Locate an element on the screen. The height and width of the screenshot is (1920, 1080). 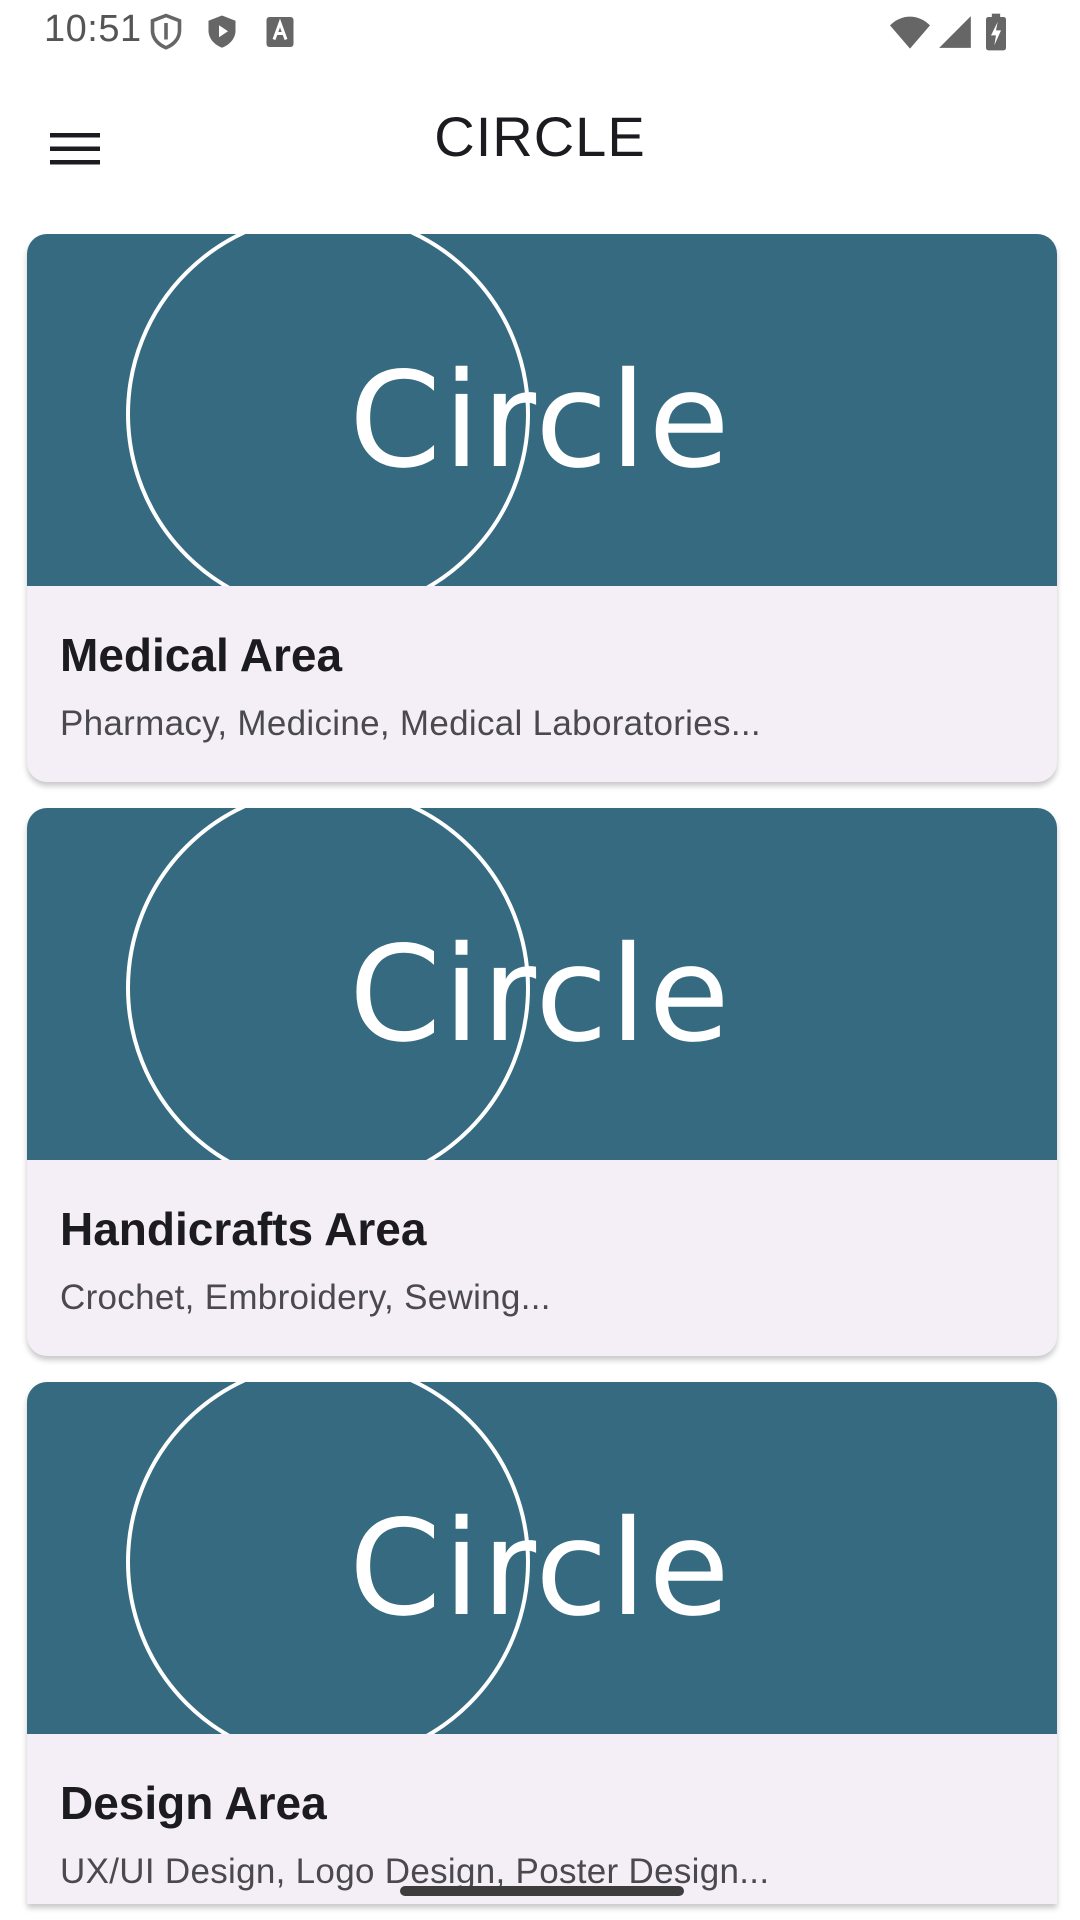
shield-play-icon is located at coordinates (222, 31).